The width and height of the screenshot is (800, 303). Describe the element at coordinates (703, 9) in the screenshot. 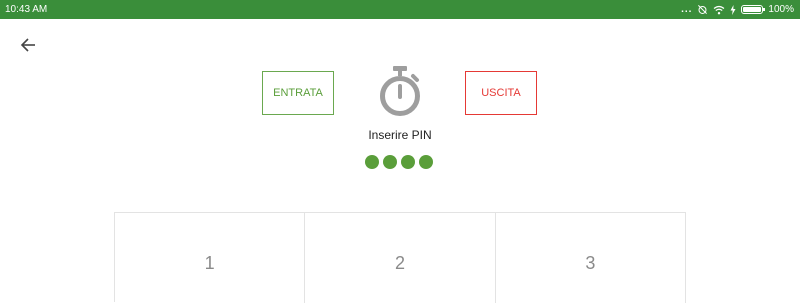

I see `alarm-off-icon` at that location.